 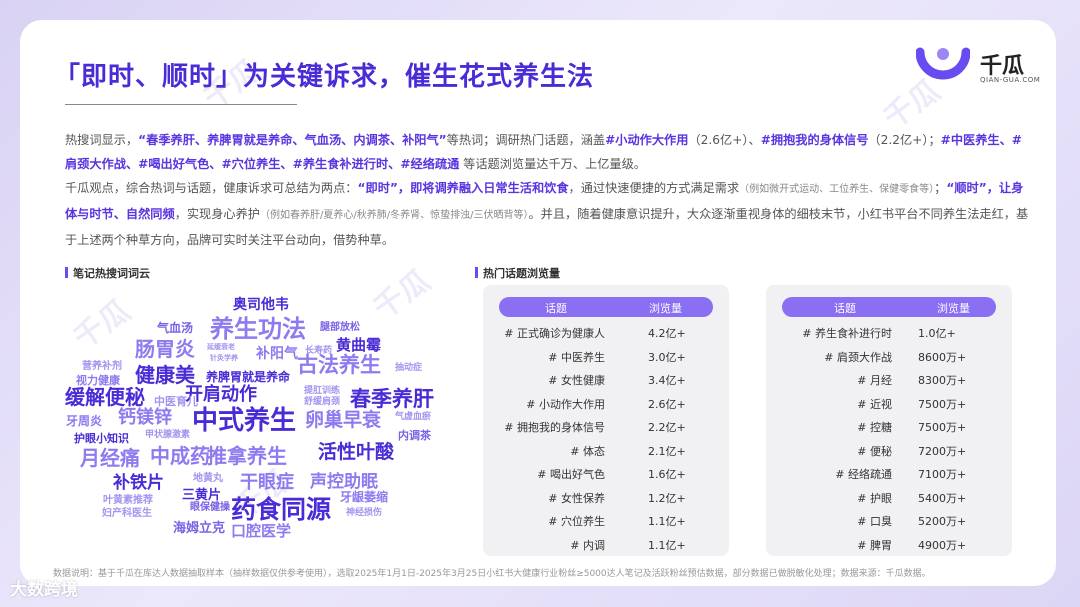 I want to click on cloud-word: 妇产科医生, so click(x=127, y=513).